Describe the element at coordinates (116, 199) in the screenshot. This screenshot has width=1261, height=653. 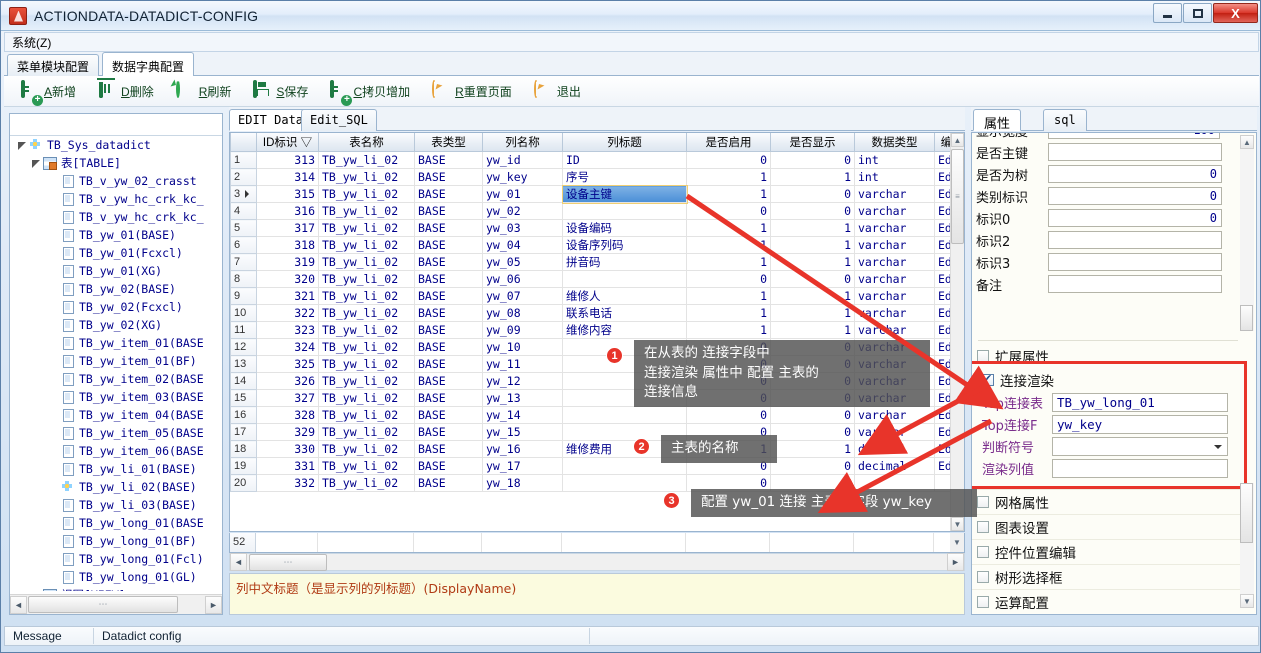
I see `tree-node-table: TB_v_yw_hc_crk_kc_` at that location.